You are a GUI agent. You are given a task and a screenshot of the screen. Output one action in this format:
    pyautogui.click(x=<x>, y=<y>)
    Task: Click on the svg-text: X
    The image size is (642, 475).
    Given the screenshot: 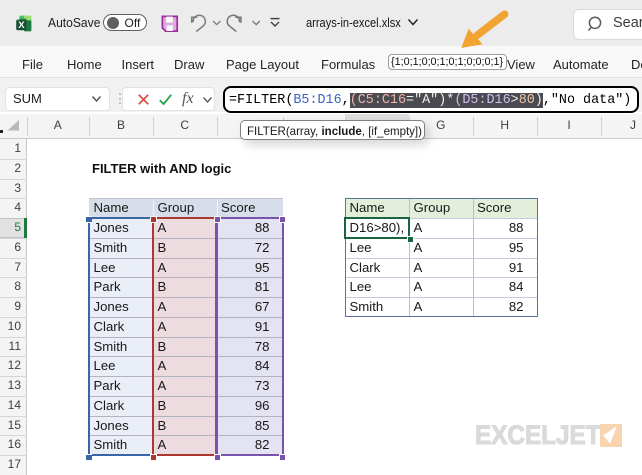 What is the action you would take?
    pyautogui.click(x=21, y=25)
    